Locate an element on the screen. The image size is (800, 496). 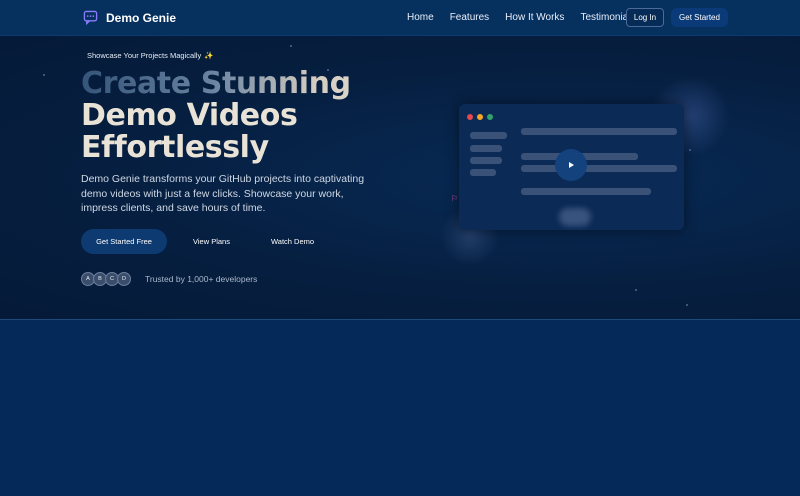
headline-line-1: Create Stunning is located at coordinates (246, 84).